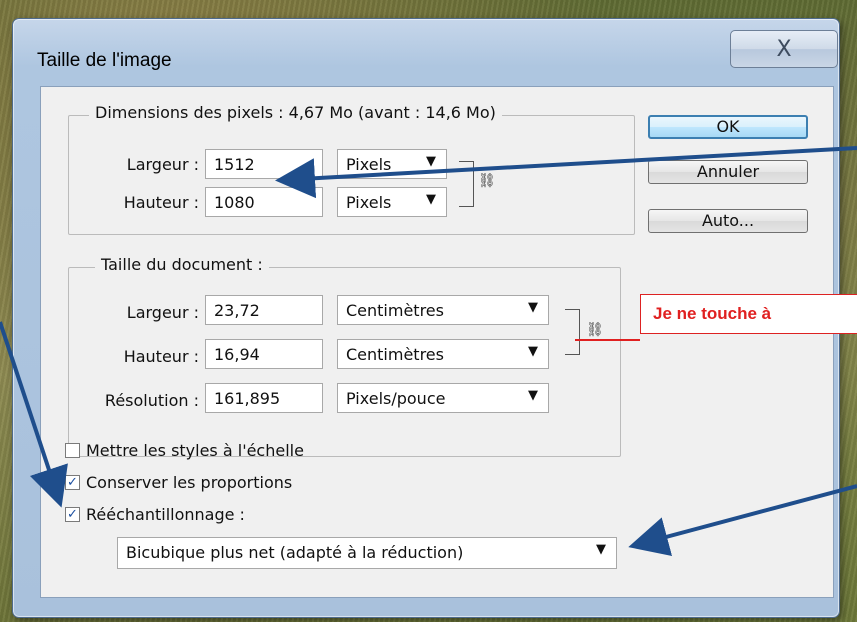  What do you see at coordinates (566, 172) in the screenshot?
I see `arrow-to-width-field` at bounding box center [566, 172].